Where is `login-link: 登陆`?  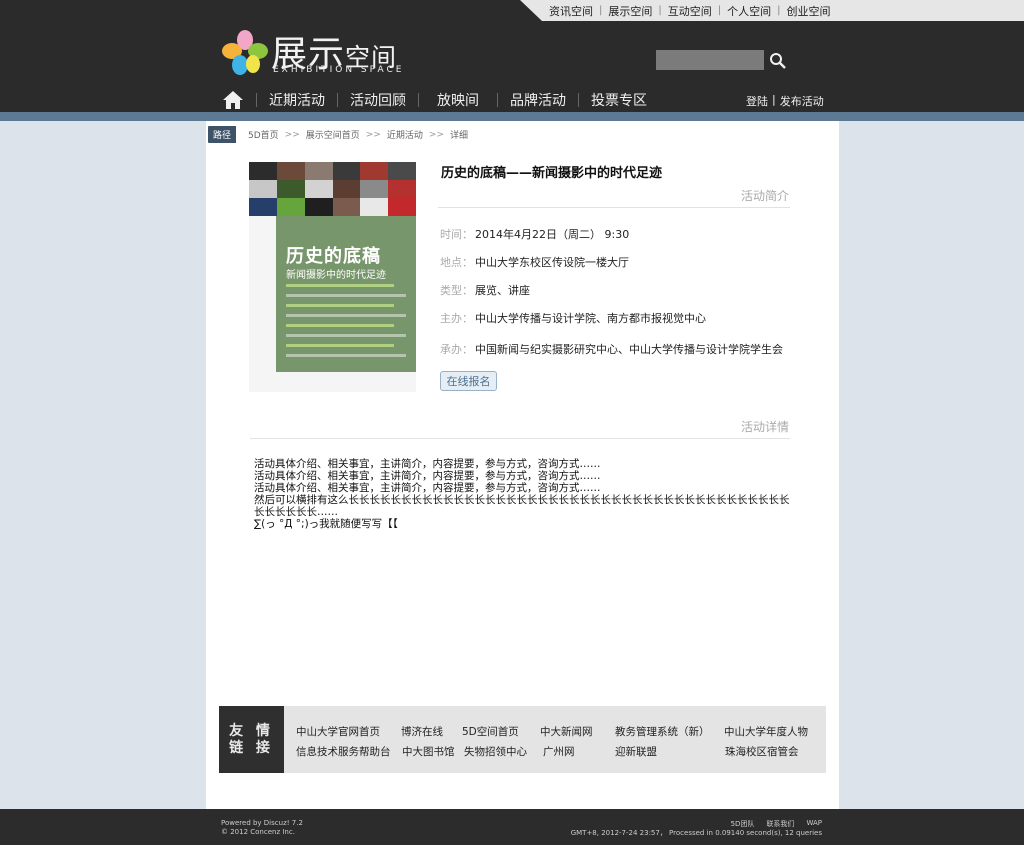 login-link: 登陆 is located at coordinates (757, 101).